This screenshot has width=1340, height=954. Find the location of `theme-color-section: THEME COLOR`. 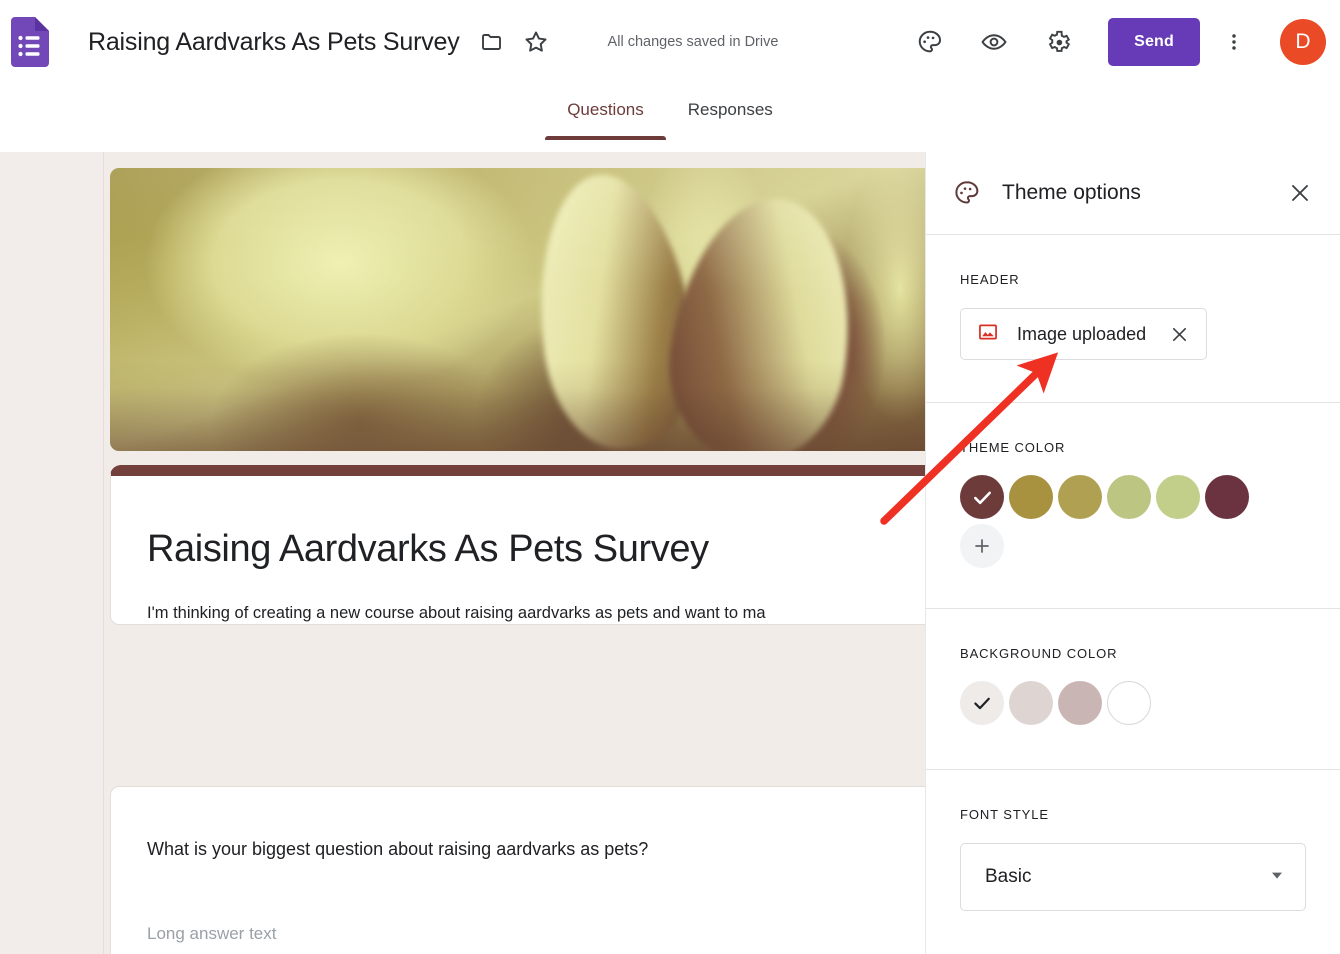

theme-color-section: THEME COLOR is located at coordinates (1133, 524).